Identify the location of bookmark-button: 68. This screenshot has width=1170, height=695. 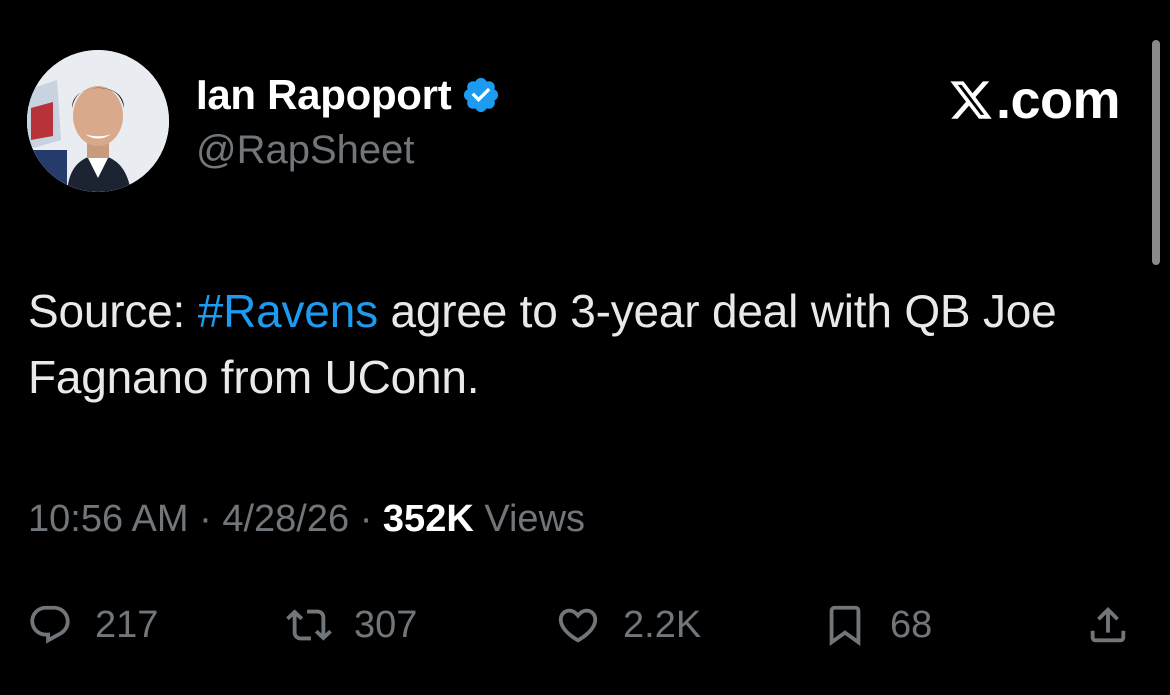
(877, 625).